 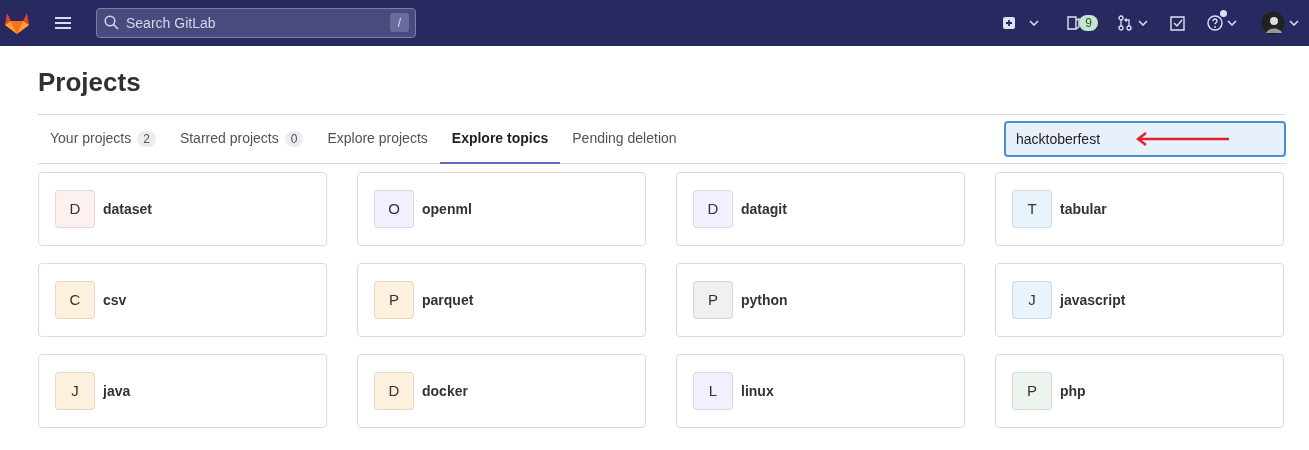 What do you see at coordinates (757, 391) in the screenshot?
I see `topic-name: linux` at bounding box center [757, 391].